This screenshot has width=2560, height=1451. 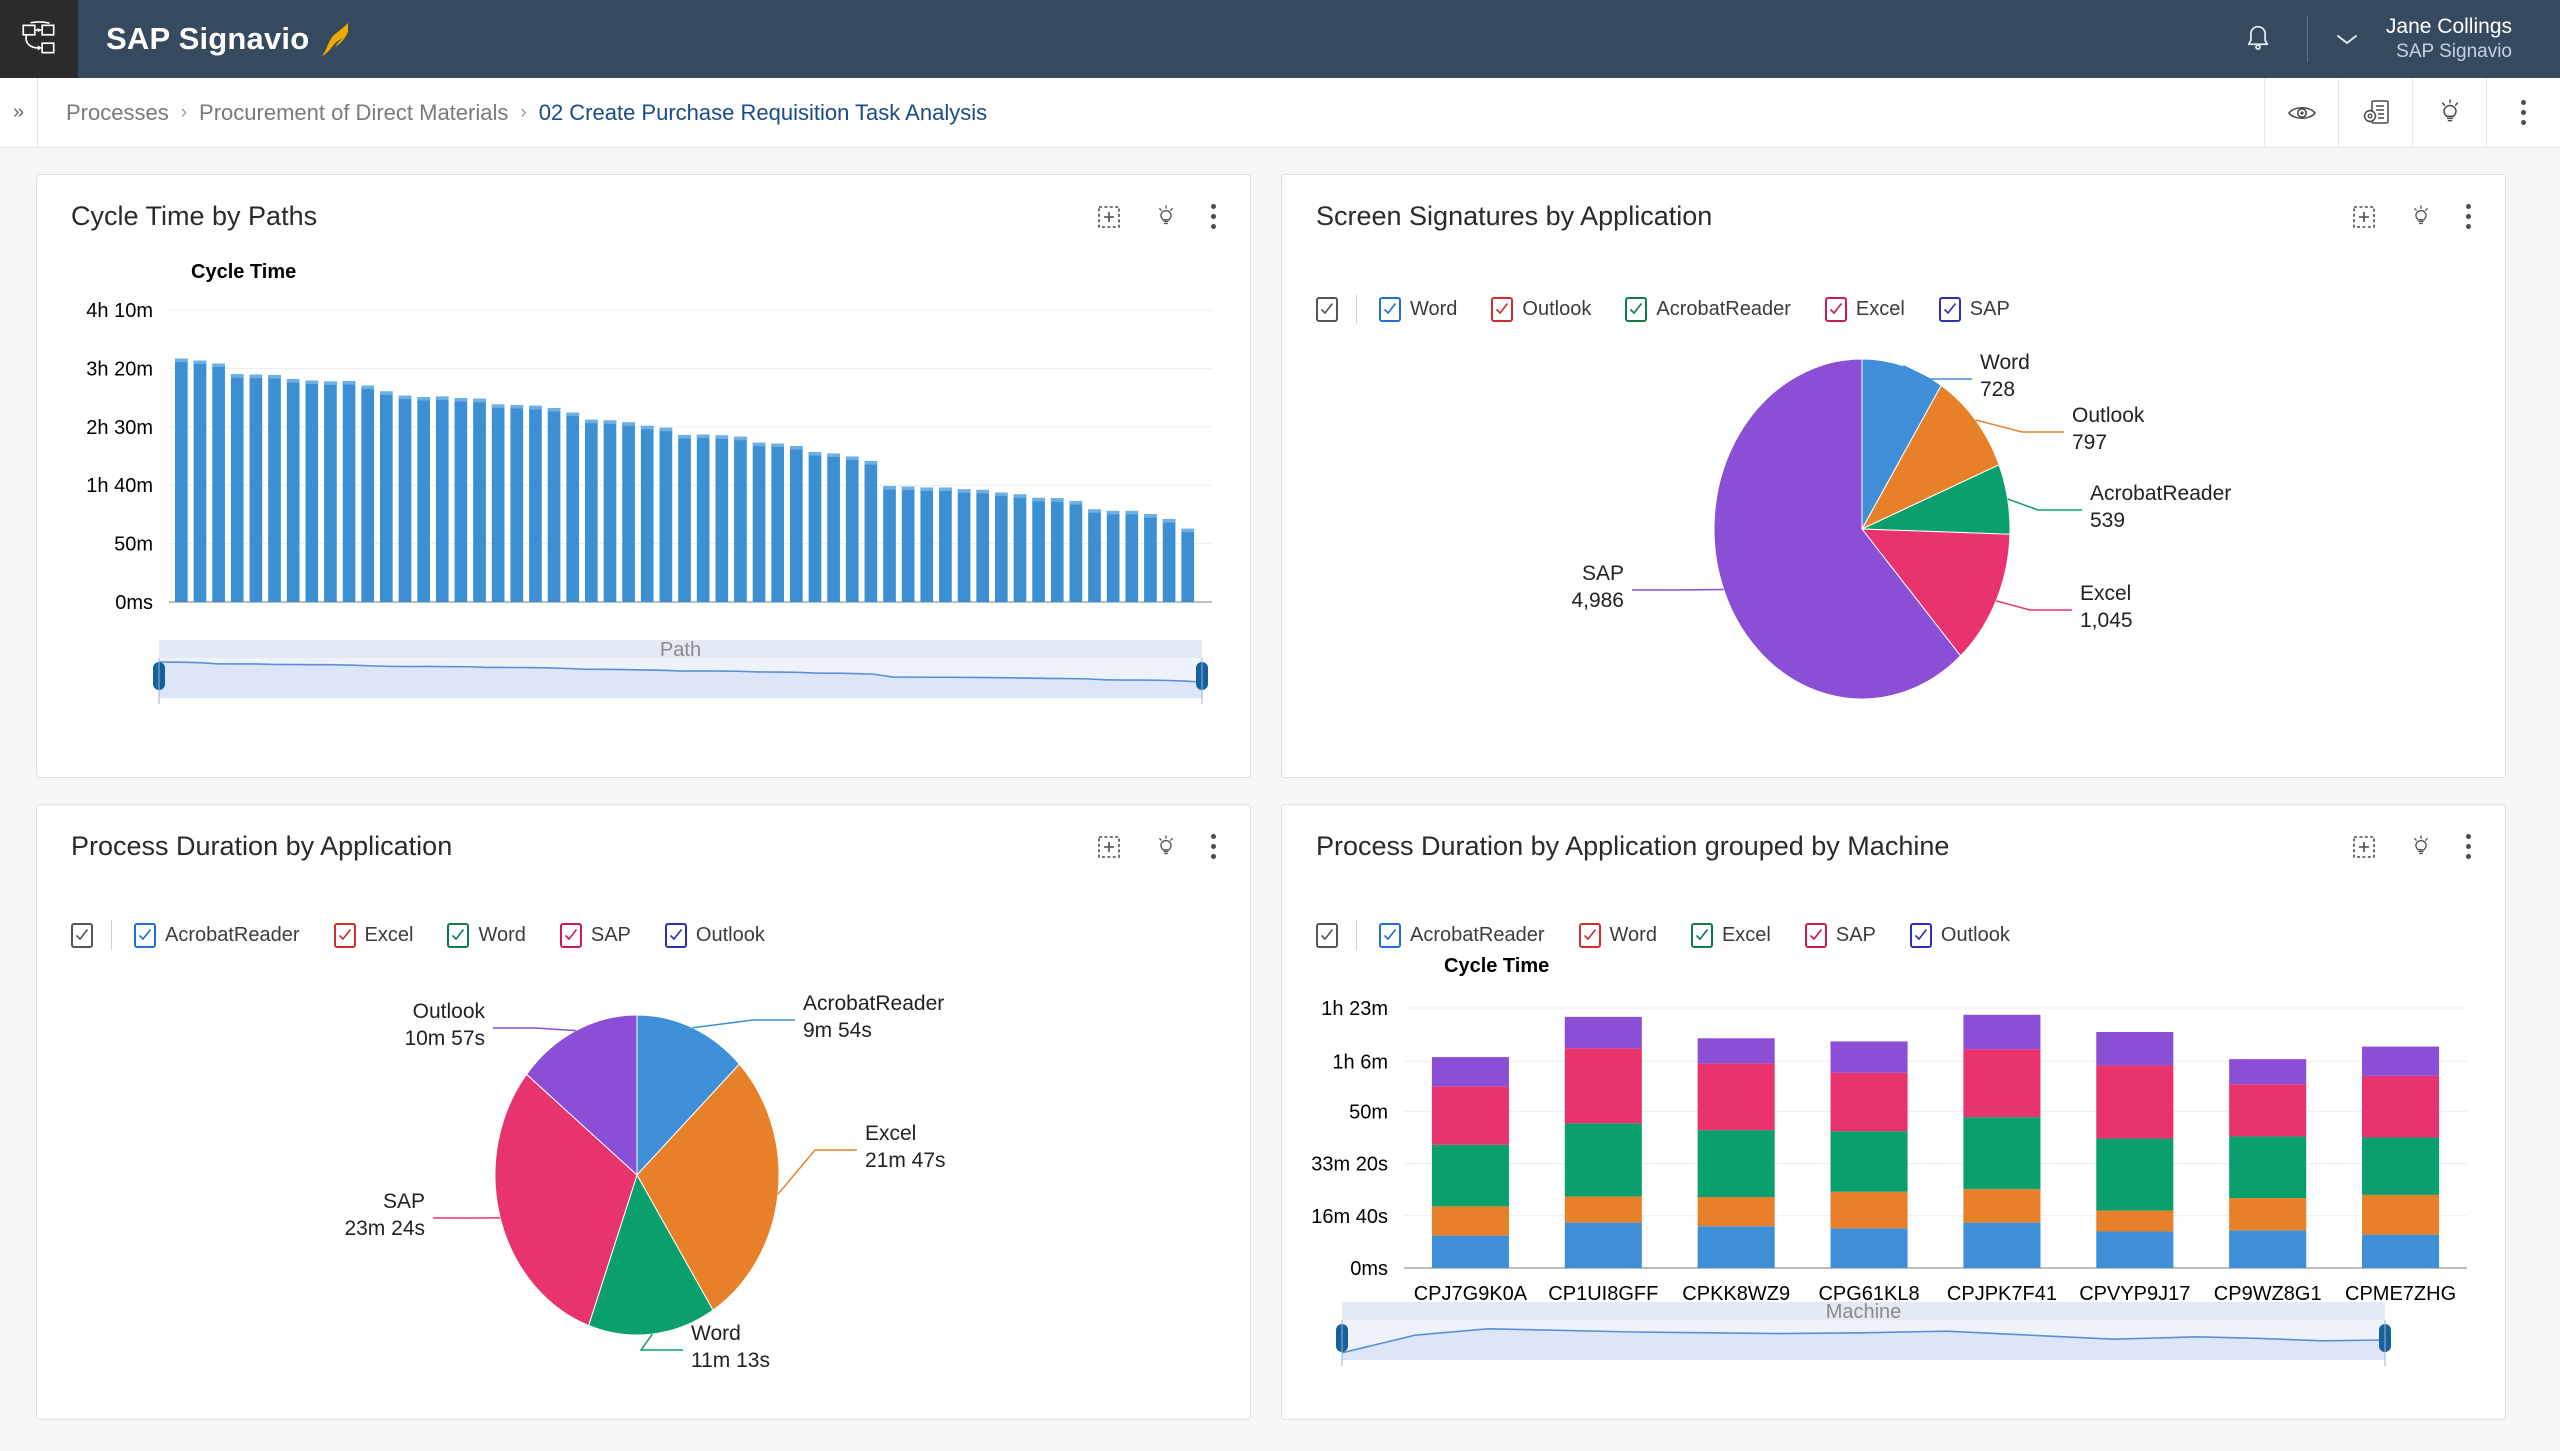 What do you see at coordinates (19, 112) in the screenshot?
I see `expand-sidebar-button: »` at bounding box center [19, 112].